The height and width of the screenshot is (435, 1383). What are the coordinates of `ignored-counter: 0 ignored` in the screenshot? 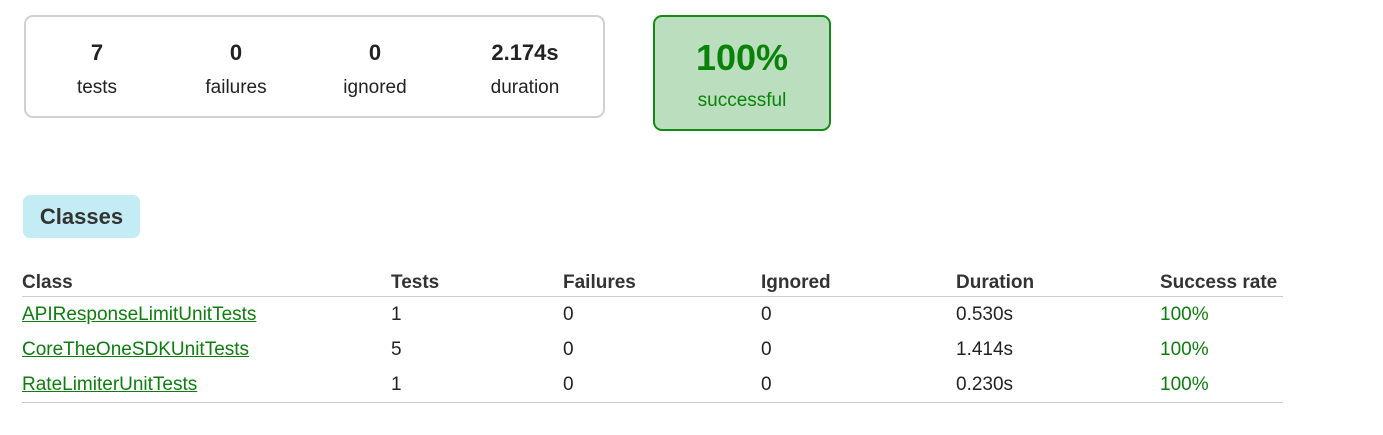 It's located at (375, 70).